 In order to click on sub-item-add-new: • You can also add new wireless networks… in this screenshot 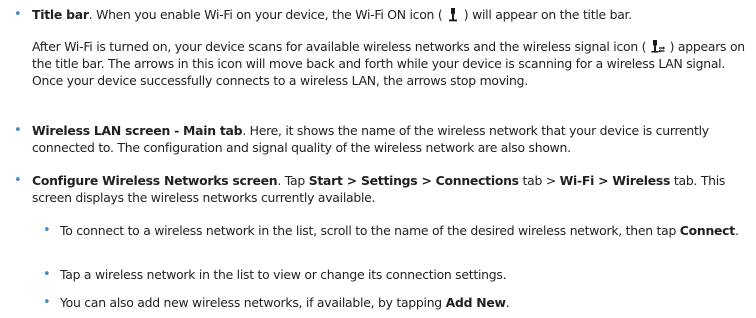, I will do `click(396, 302)`.